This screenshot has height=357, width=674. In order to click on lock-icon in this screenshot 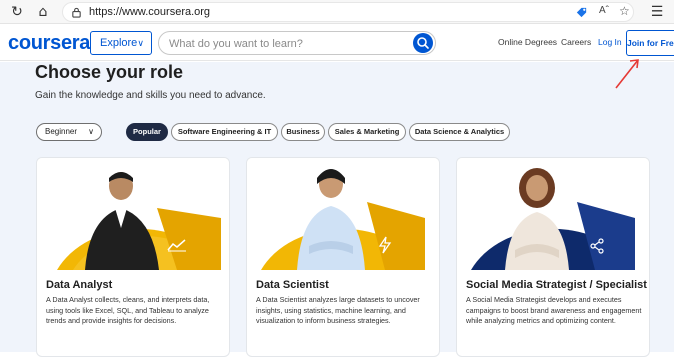, I will do `click(76, 12)`.